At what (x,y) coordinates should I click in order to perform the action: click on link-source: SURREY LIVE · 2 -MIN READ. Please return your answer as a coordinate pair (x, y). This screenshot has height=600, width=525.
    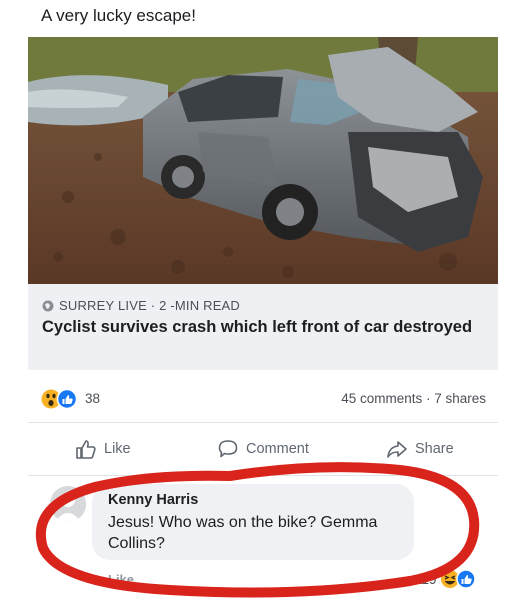
    Looking at the image, I should click on (141, 305).